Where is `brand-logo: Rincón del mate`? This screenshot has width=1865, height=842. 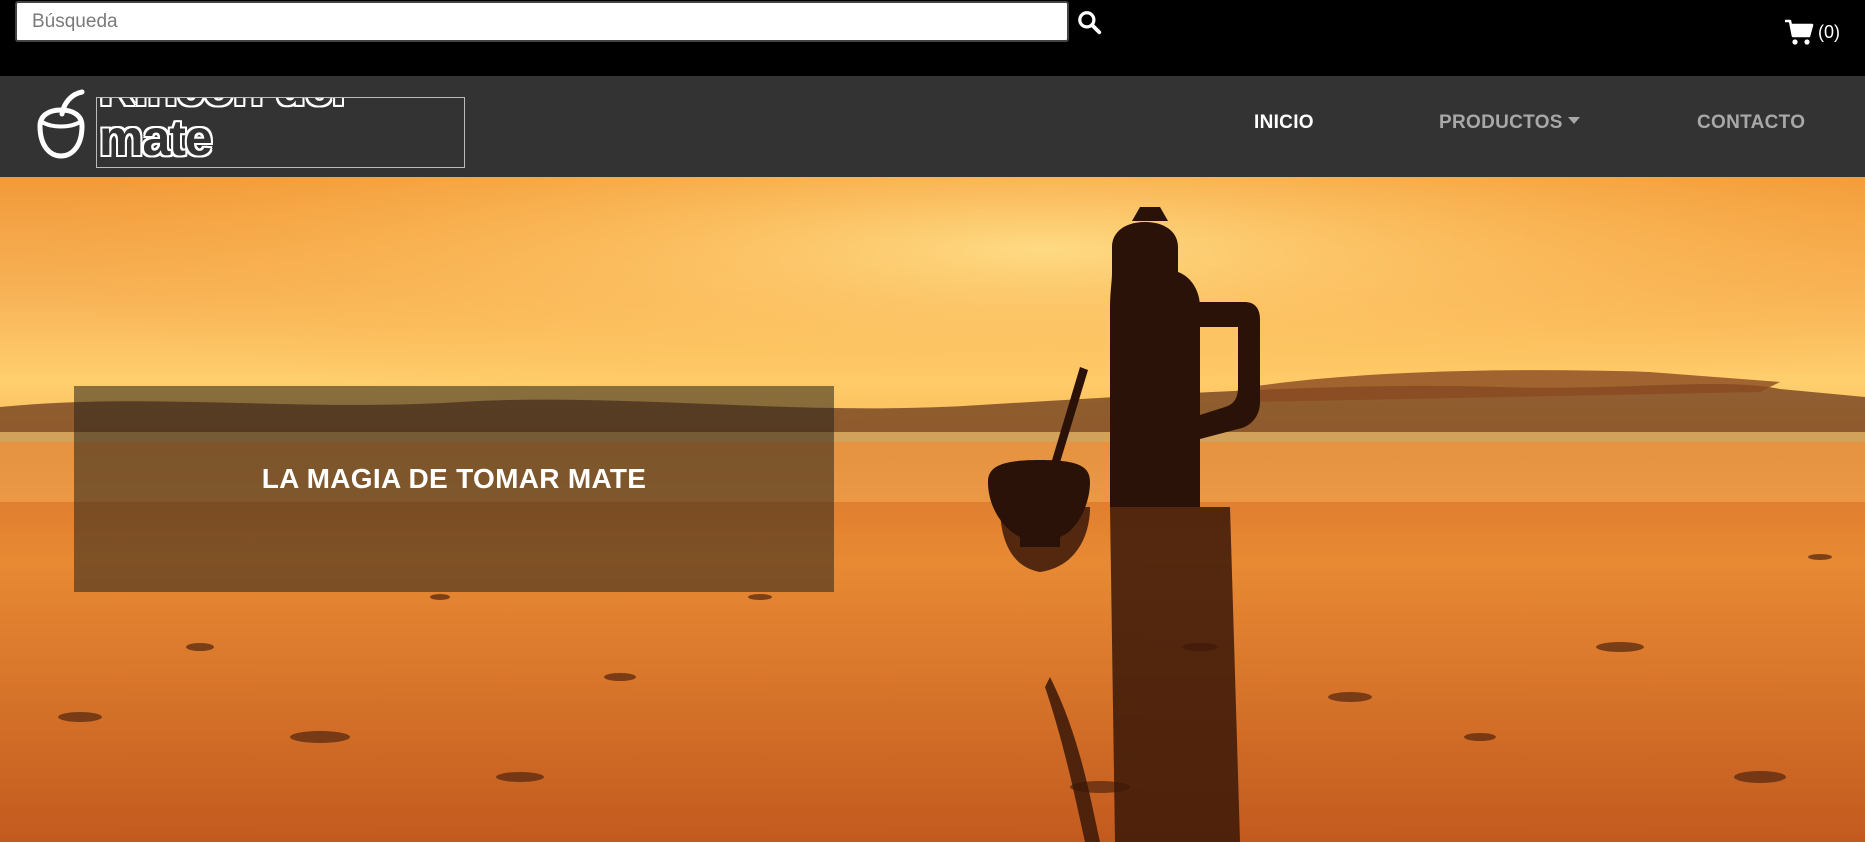
brand-logo: Rincón del mate is located at coordinates (280, 132).